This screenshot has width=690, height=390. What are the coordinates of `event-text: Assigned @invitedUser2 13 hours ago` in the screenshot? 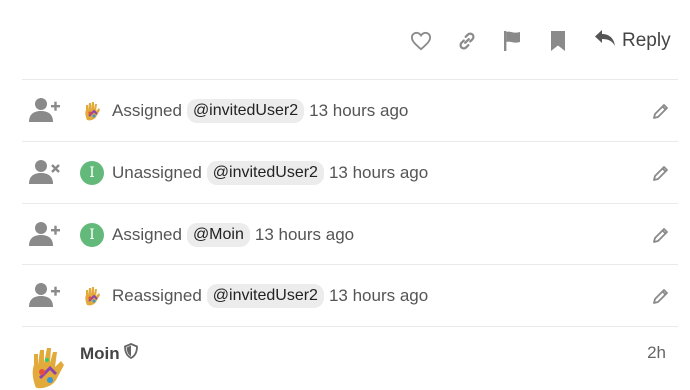 It's located at (260, 111).